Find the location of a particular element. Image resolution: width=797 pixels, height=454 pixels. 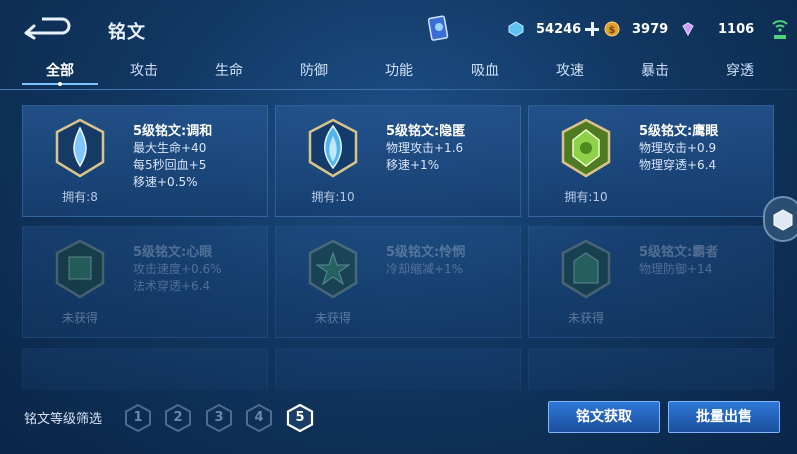

level-filter-label: 铭文等级筛选 is located at coordinates (63, 419).